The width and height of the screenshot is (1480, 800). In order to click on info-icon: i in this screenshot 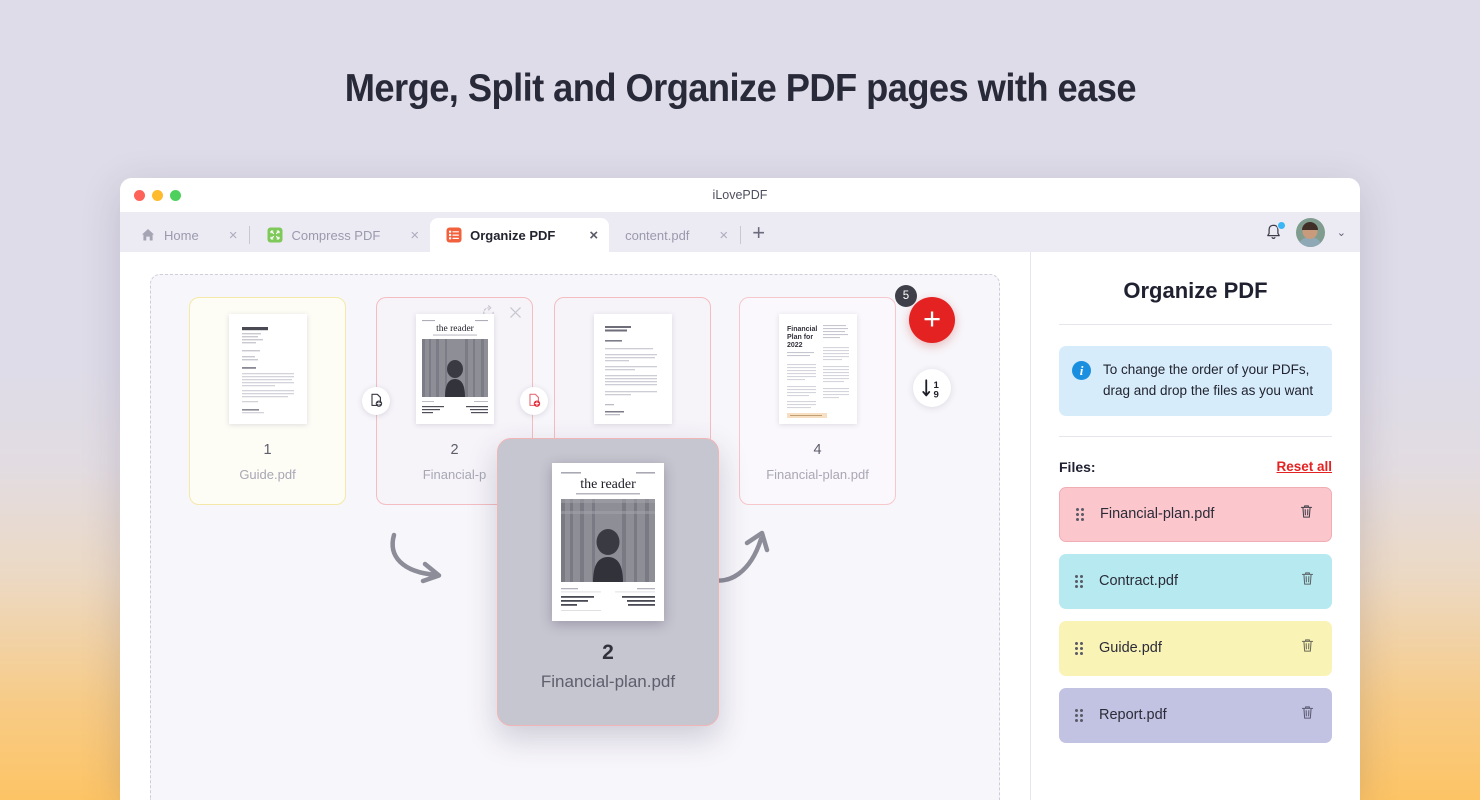, I will do `click(1081, 370)`.